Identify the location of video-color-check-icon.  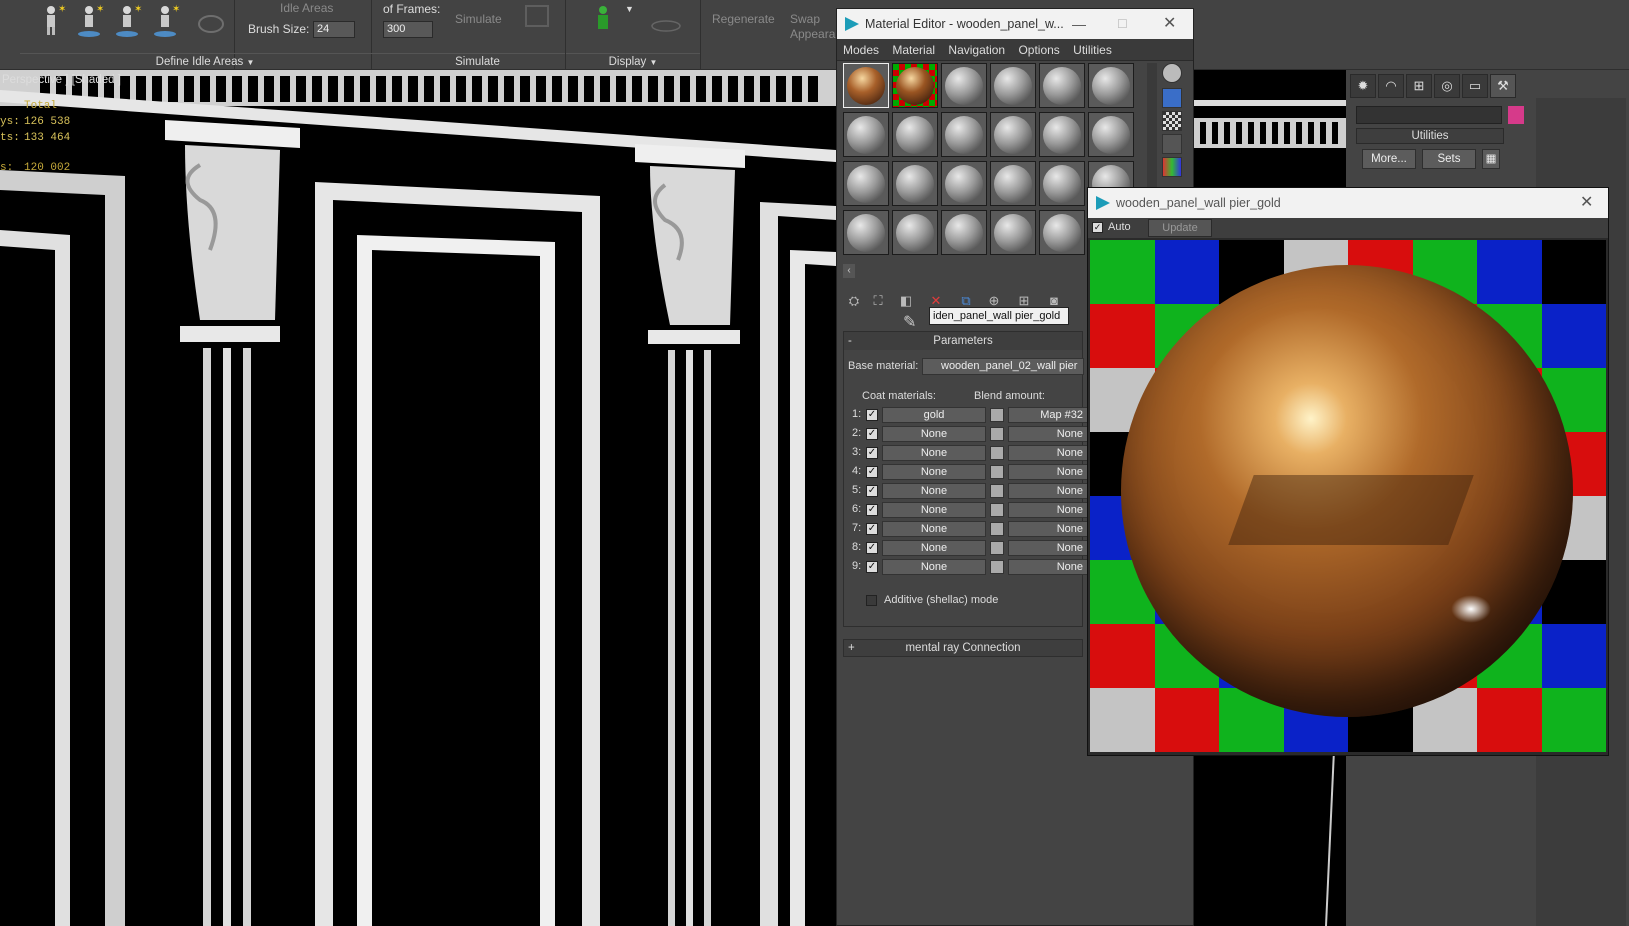
(1172, 167).